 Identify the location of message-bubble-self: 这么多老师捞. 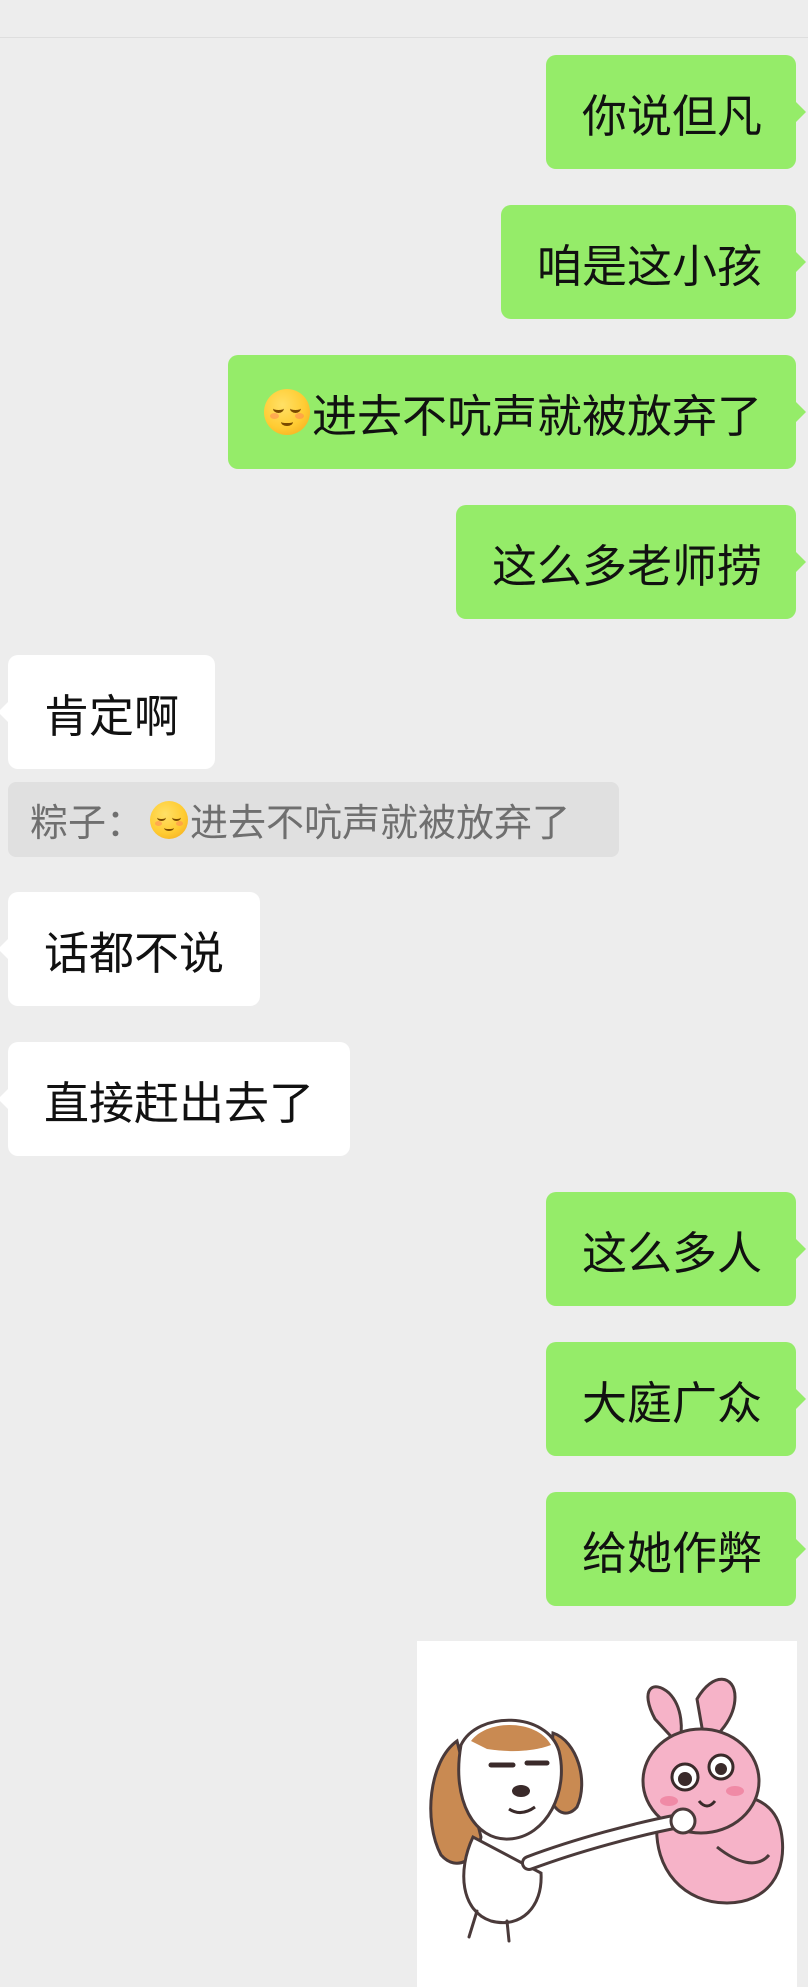
(631, 562).